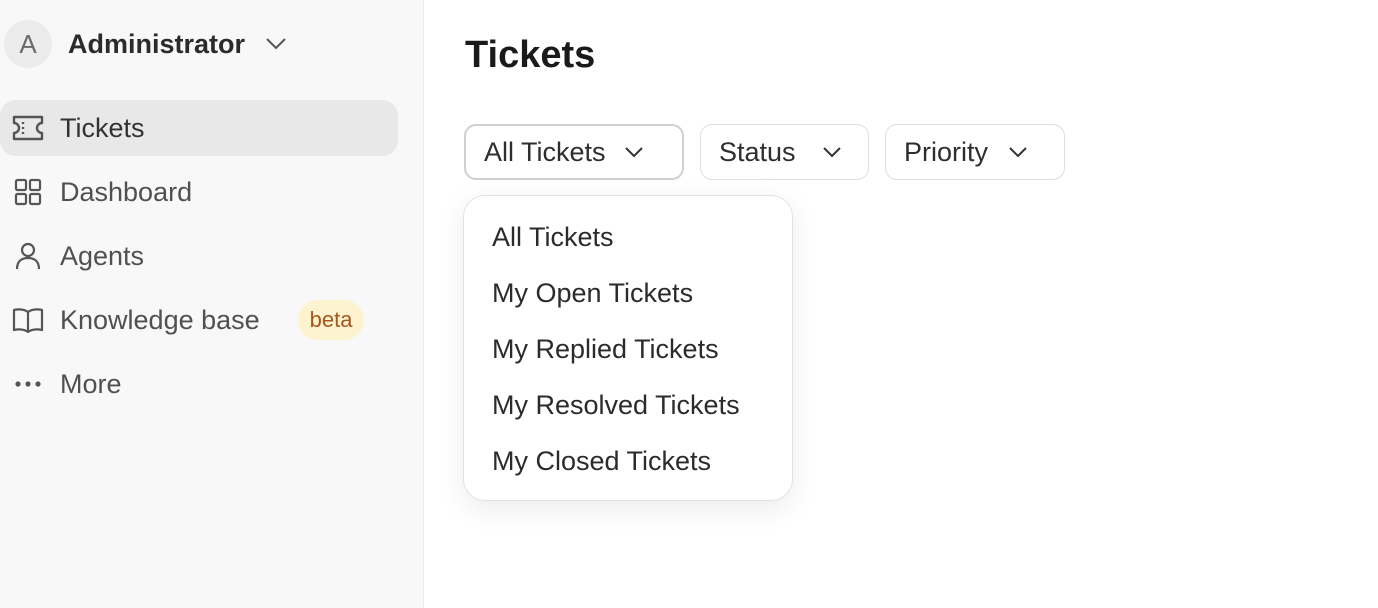  Describe the element at coordinates (331, 320) in the screenshot. I see `beta-badge: beta` at that location.